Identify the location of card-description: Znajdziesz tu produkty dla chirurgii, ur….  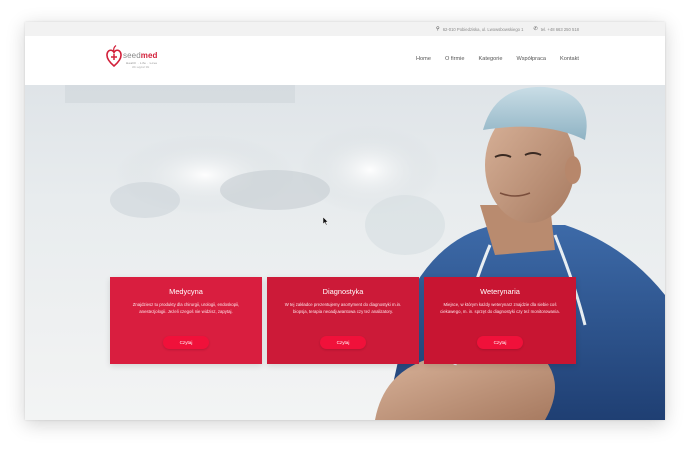
(186, 308).